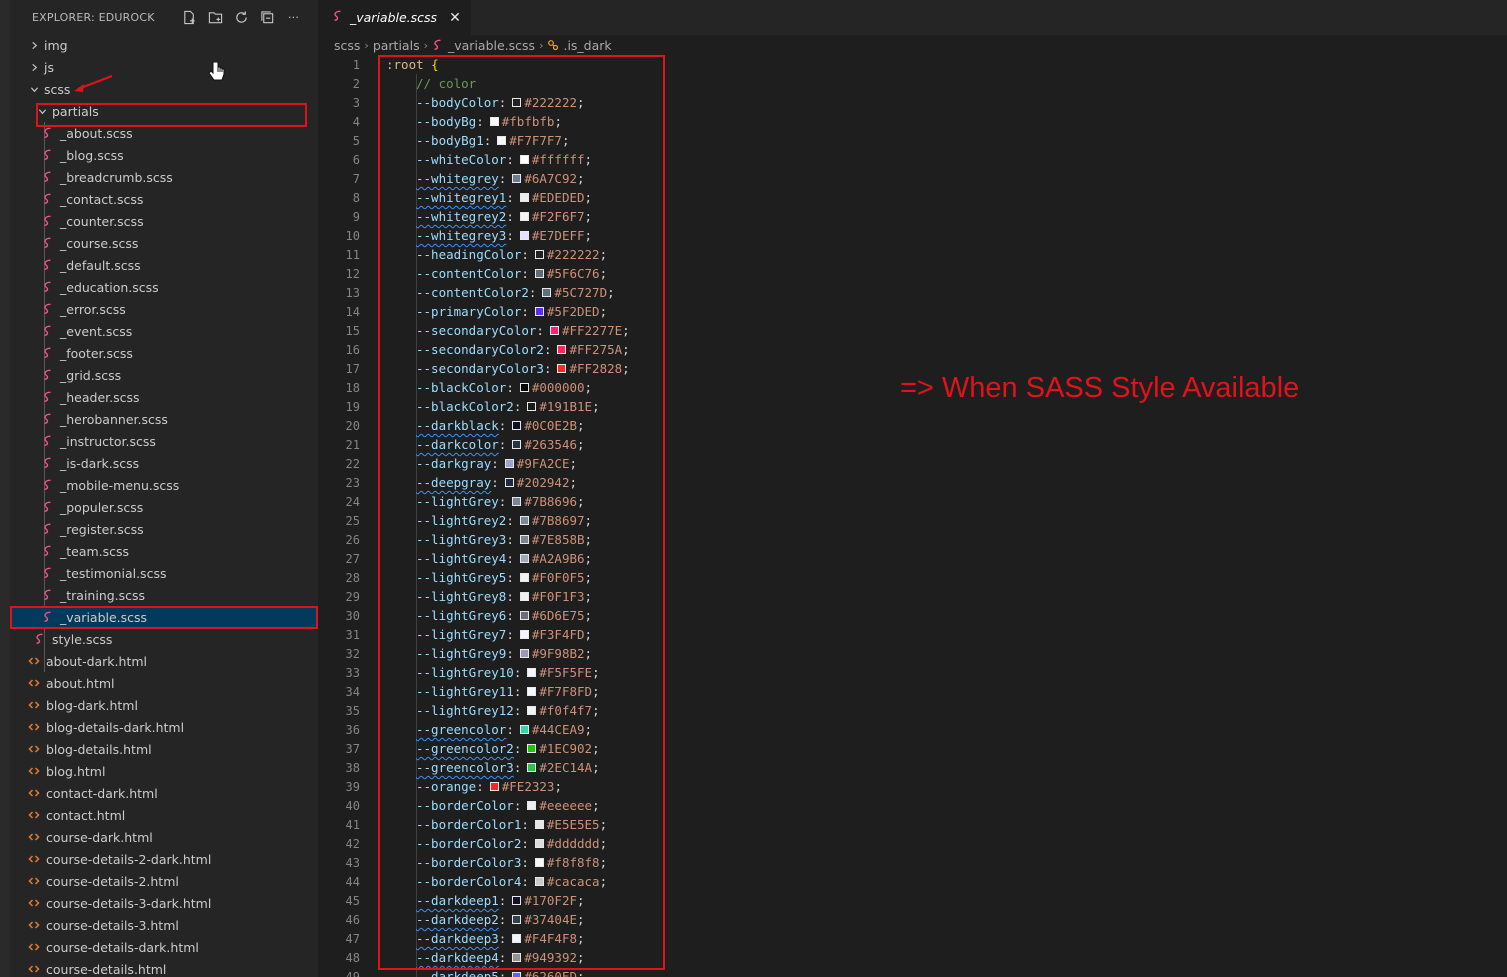 This screenshot has height=977, width=1507. Describe the element at coordinates (164, 419) in the screenshot. I see `file-row: _herobanner.scss` at that location.